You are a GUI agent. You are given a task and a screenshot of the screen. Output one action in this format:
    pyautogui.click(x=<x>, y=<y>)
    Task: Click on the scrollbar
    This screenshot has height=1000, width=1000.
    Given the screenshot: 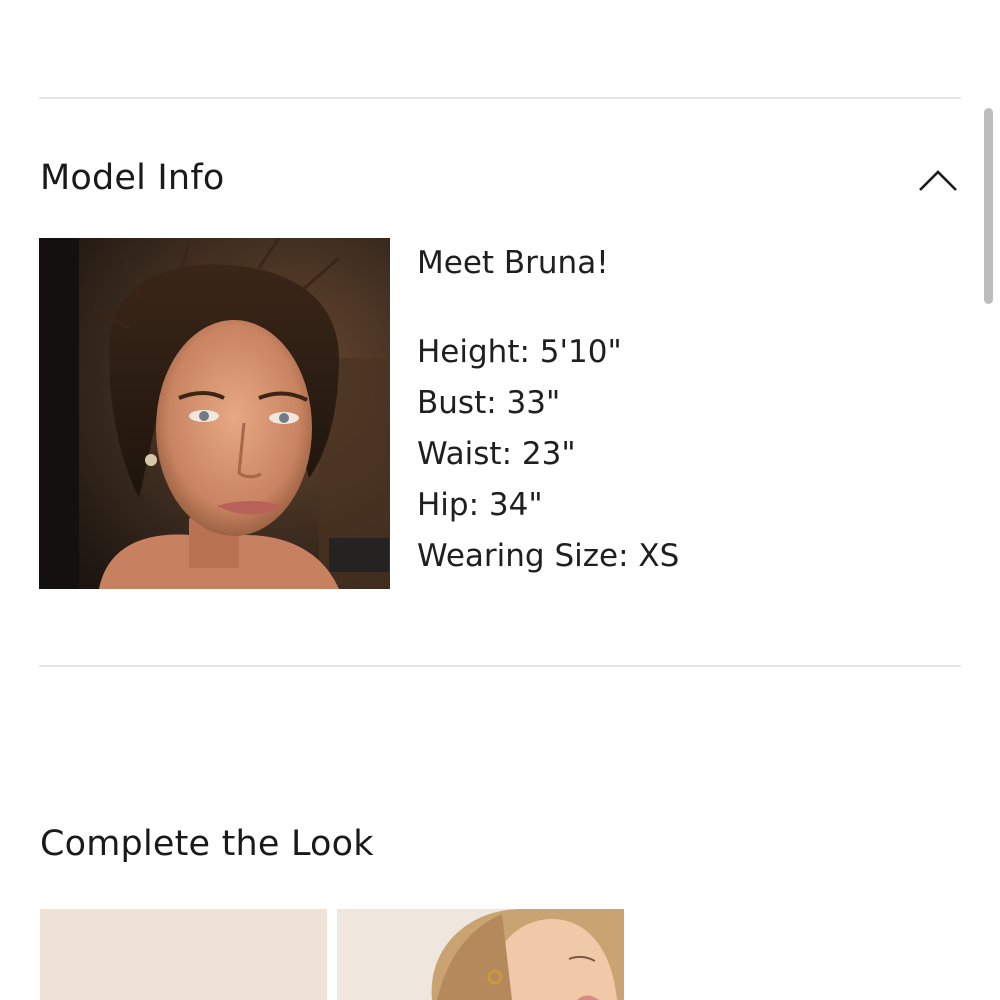 What is the action you would take?
    pyautogui.click(x=988, y=206)
    